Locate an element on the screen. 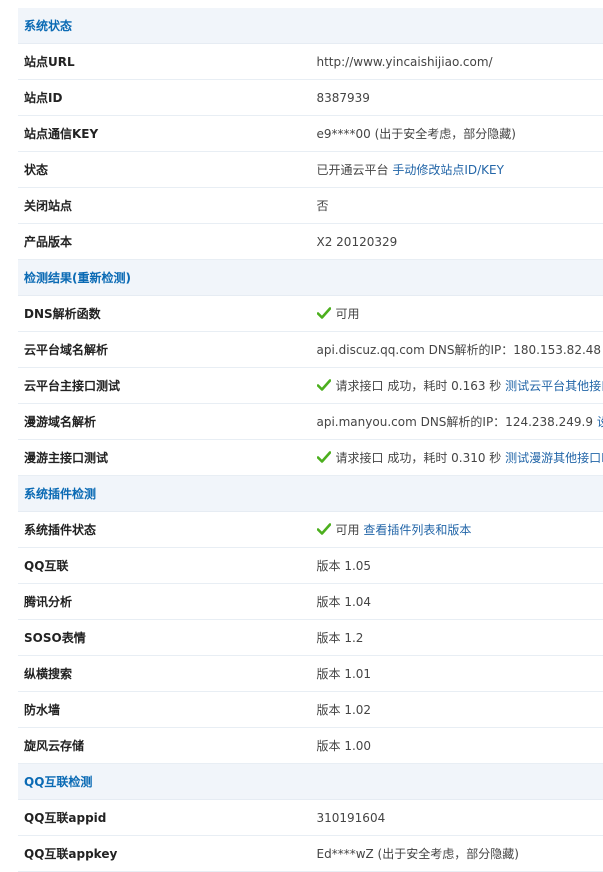 The height and width of the screenshot is (872, 603). table-row: QQ互联appkey Ed****wZ (出于安全考虑，部分隐藏) is located at coordinates (310, 854).